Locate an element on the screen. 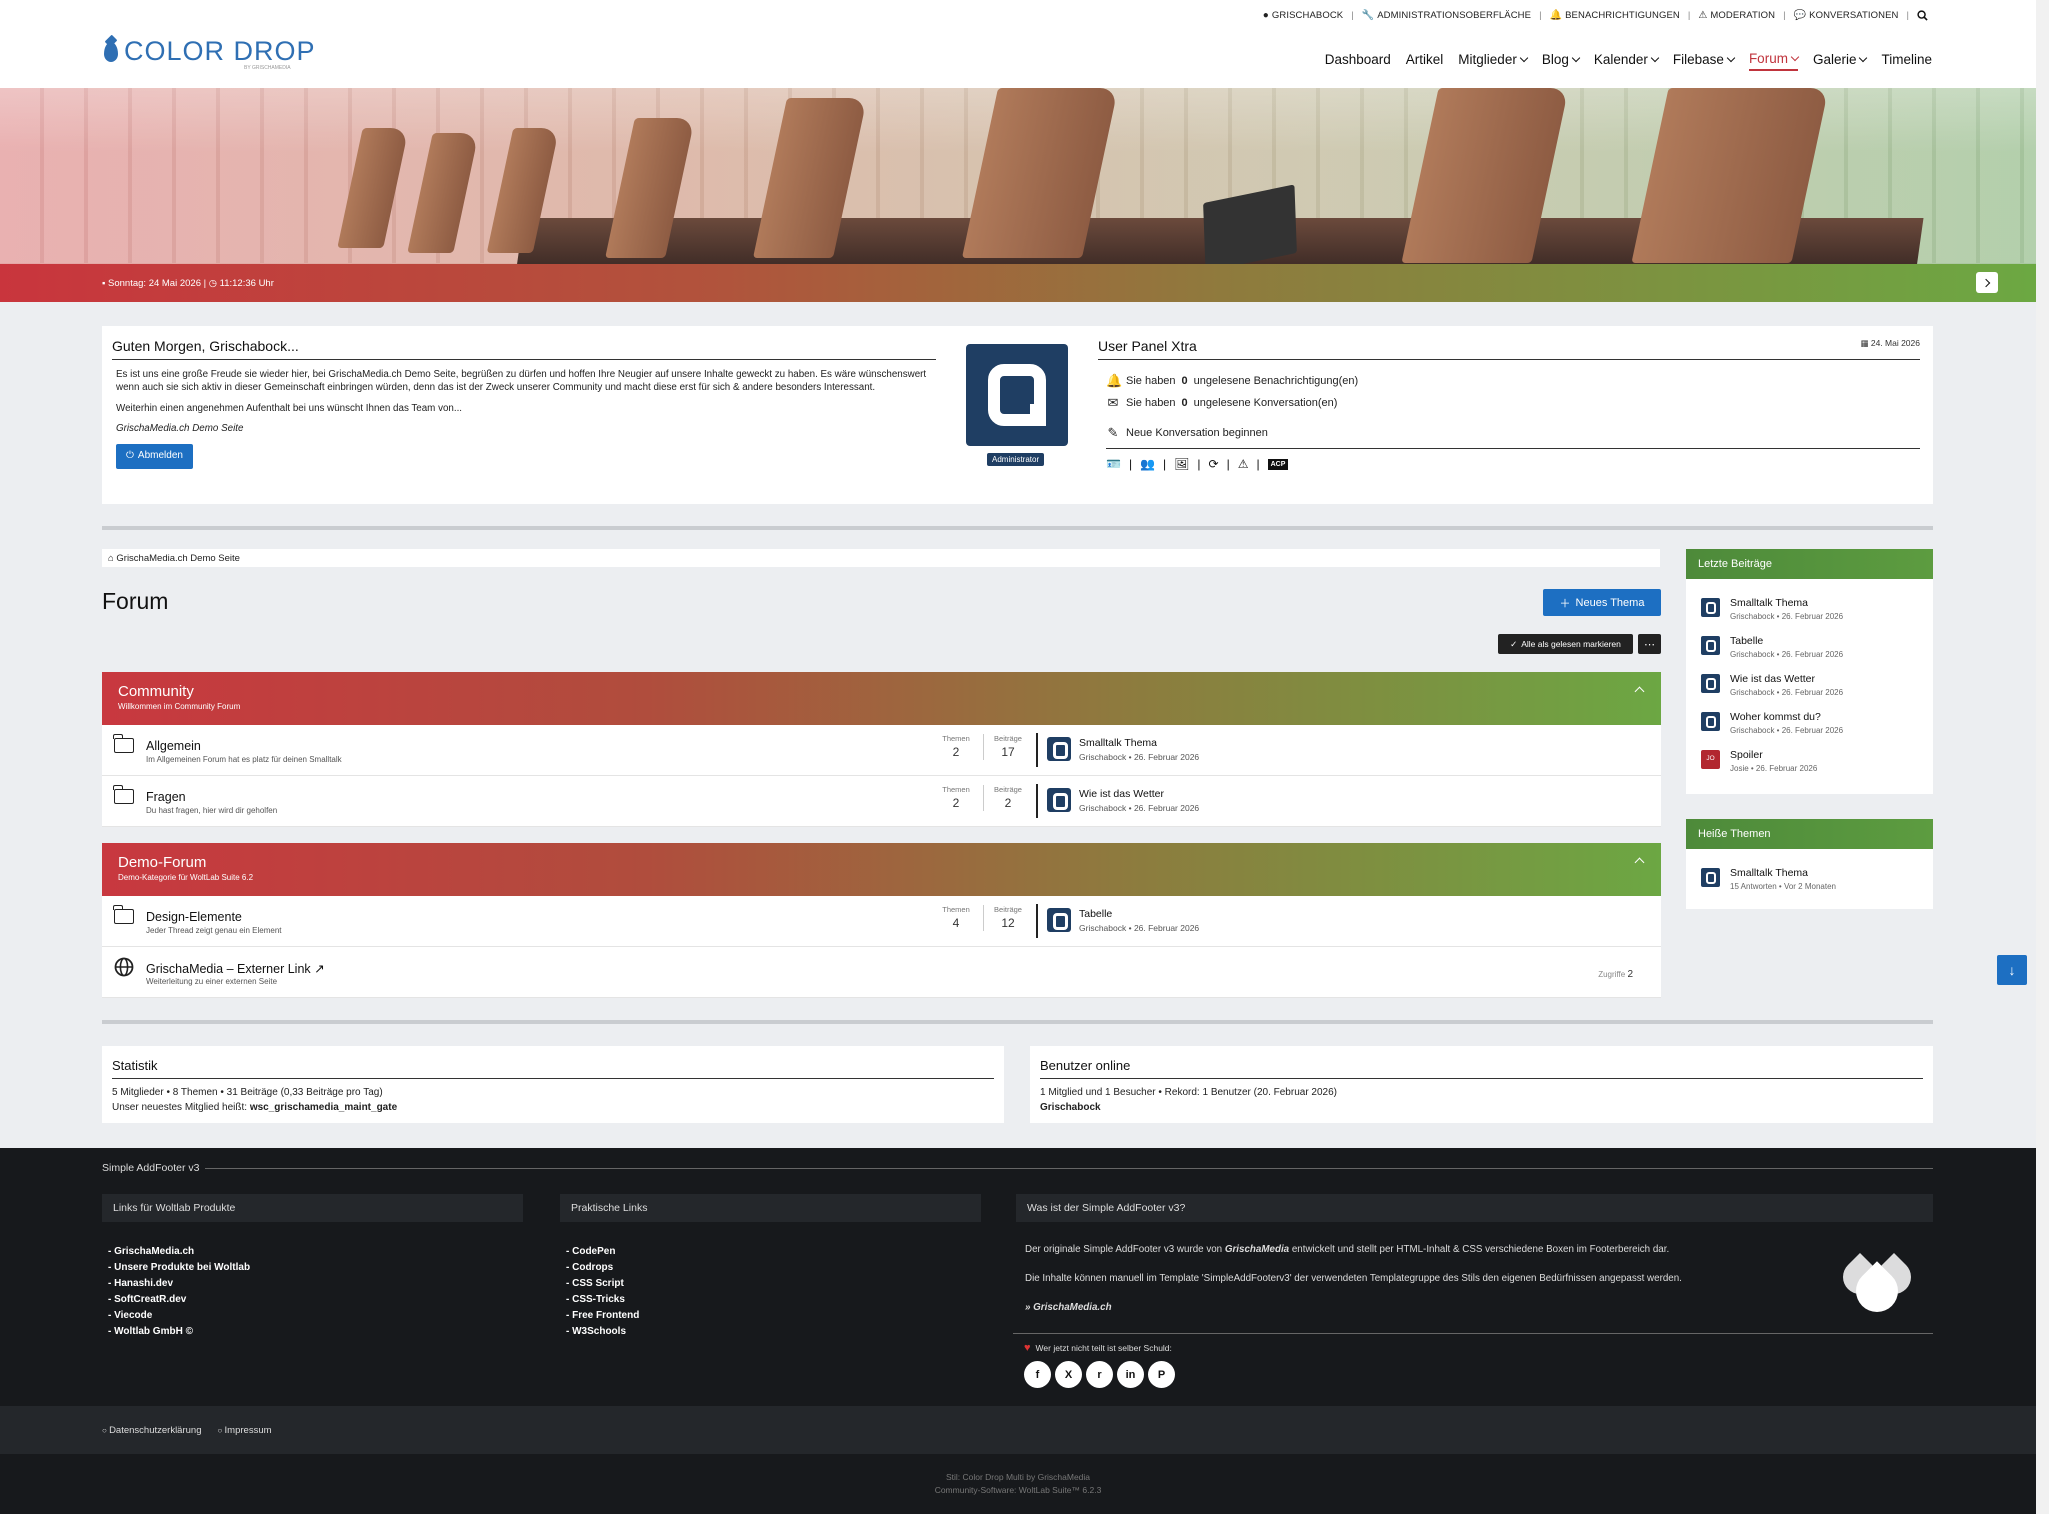 The height and width of the screenshot is (1514, 2049). userbar-acp: 🔧 ADMINISTRATIONSOBERFLÄCHE is located at coordinates (1446, 15).